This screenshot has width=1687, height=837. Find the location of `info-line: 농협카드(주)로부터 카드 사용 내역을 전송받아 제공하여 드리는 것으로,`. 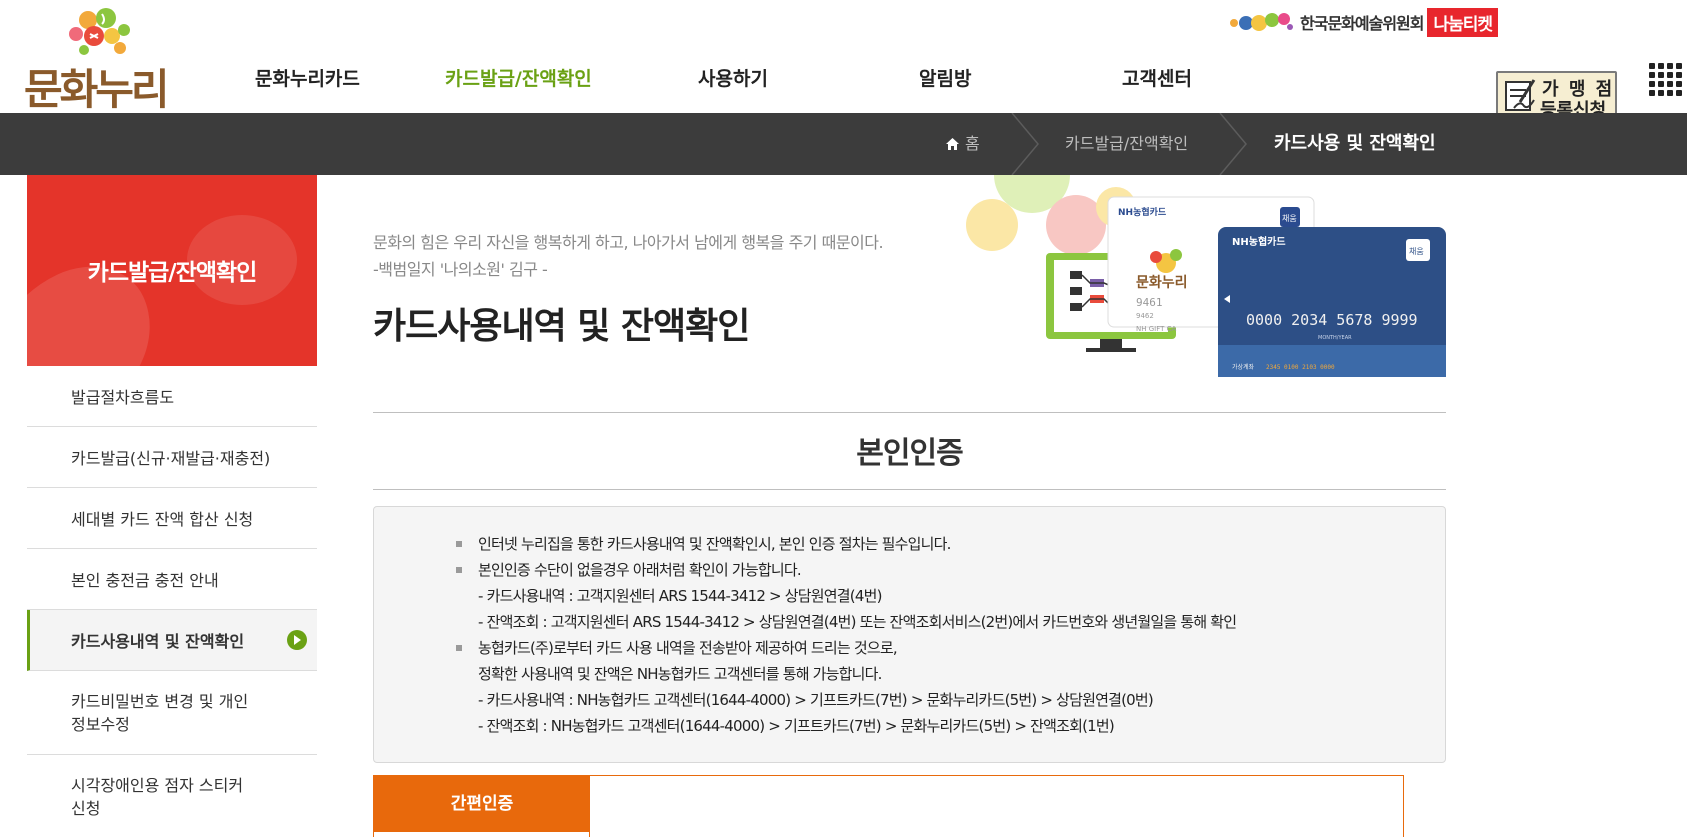

info-line: 농협카드(주)로부터 카드 사용 내역을 전송받아 제공하여 드리는 것으로, is located at coordinates (677, 648).